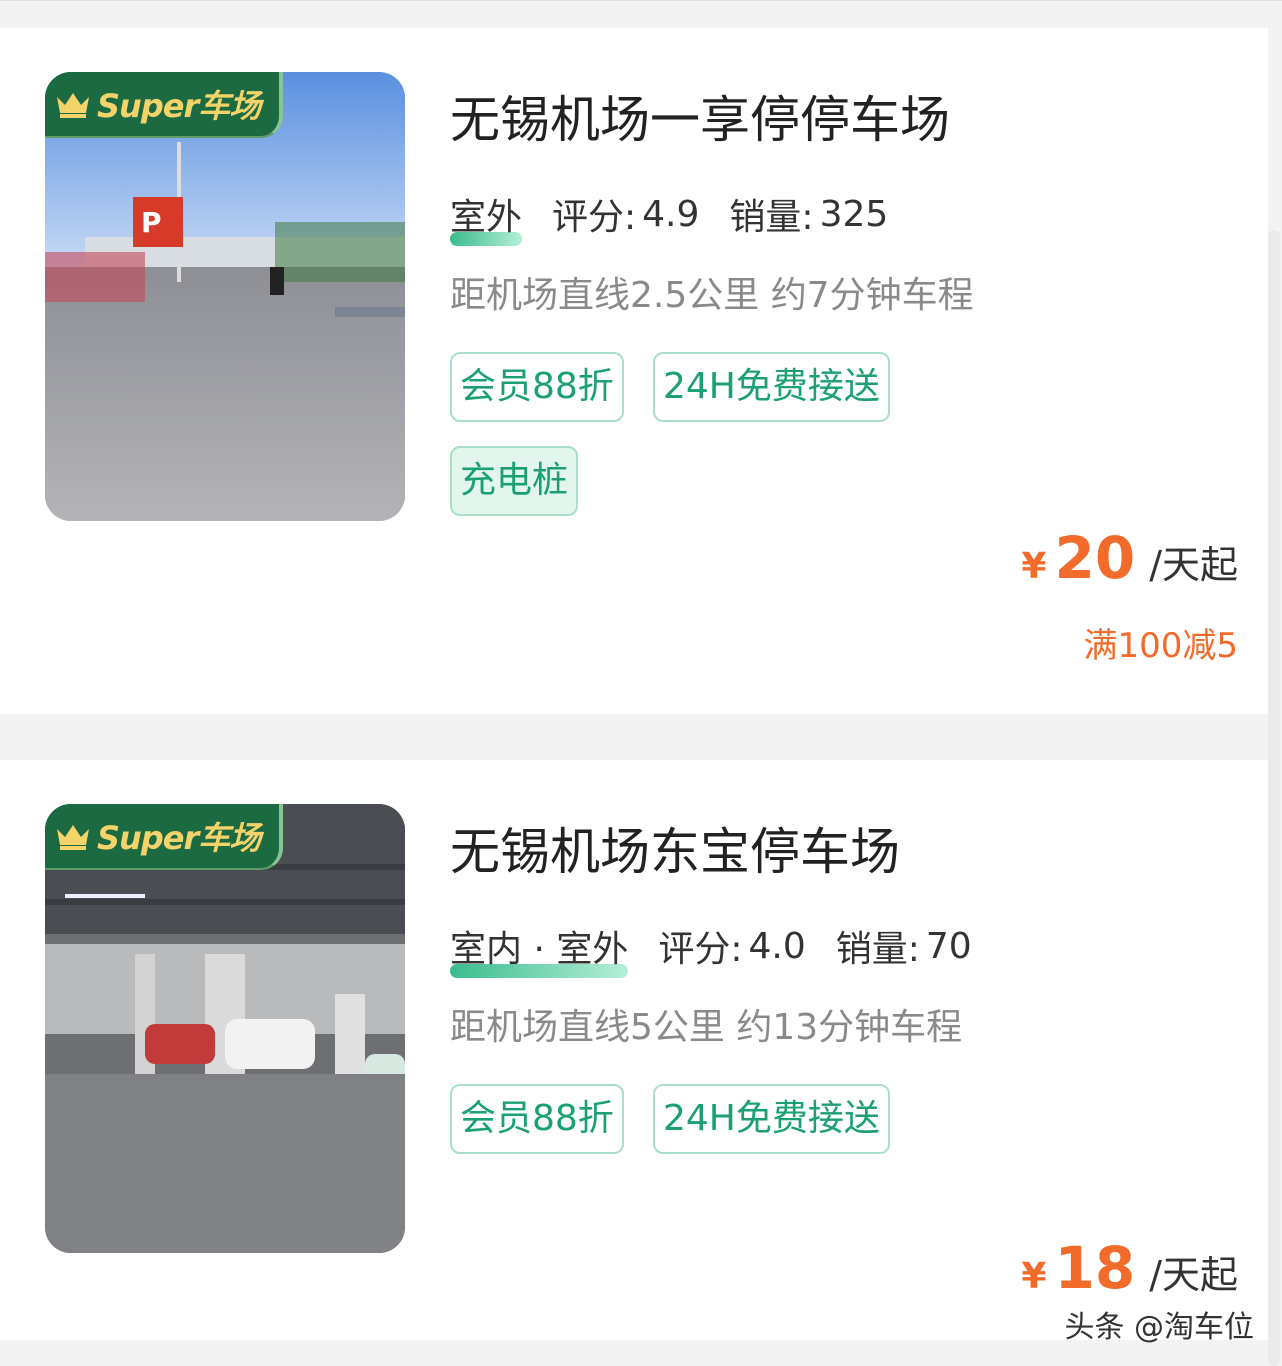 The height and width of the screenshot is (1366, 1282). I want to click on rating-value: 4.9, so click(671, 214).